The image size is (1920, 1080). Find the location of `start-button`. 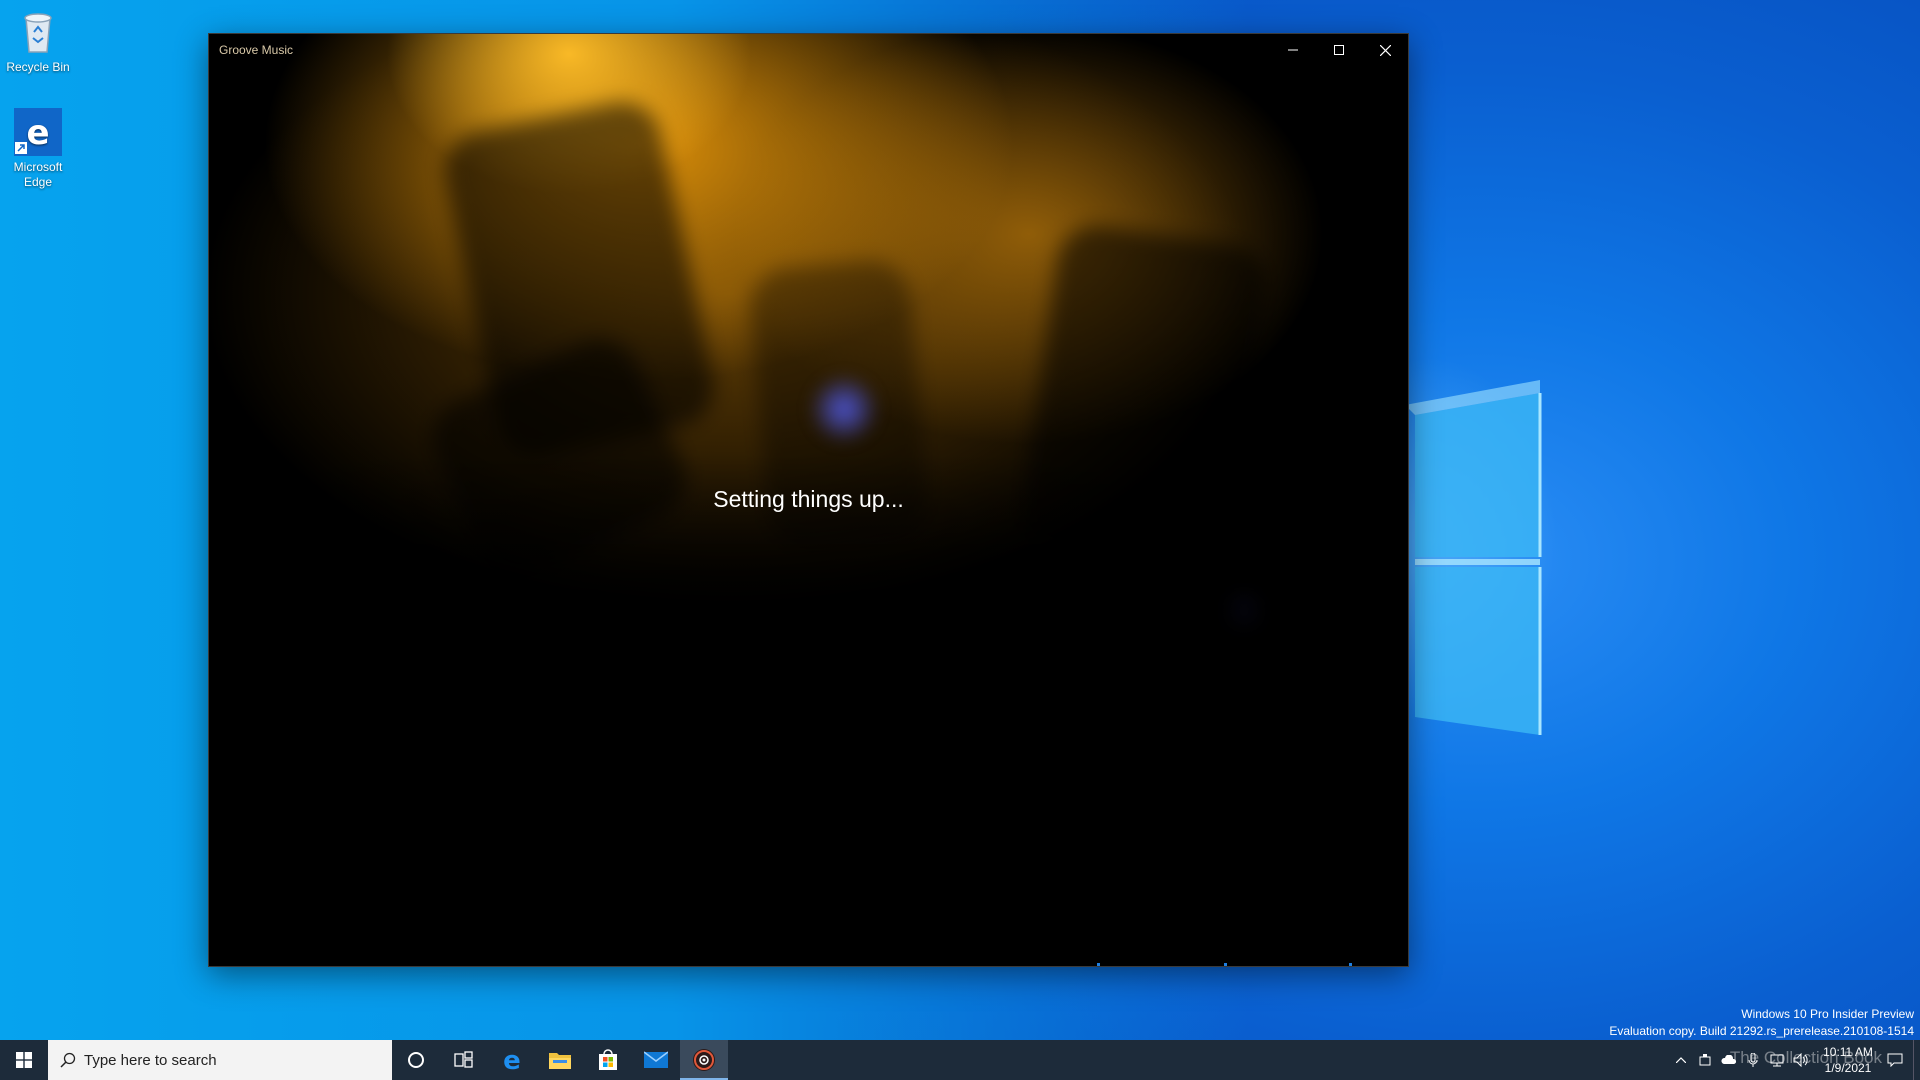

start-button is located at coordinates (24, 1060).